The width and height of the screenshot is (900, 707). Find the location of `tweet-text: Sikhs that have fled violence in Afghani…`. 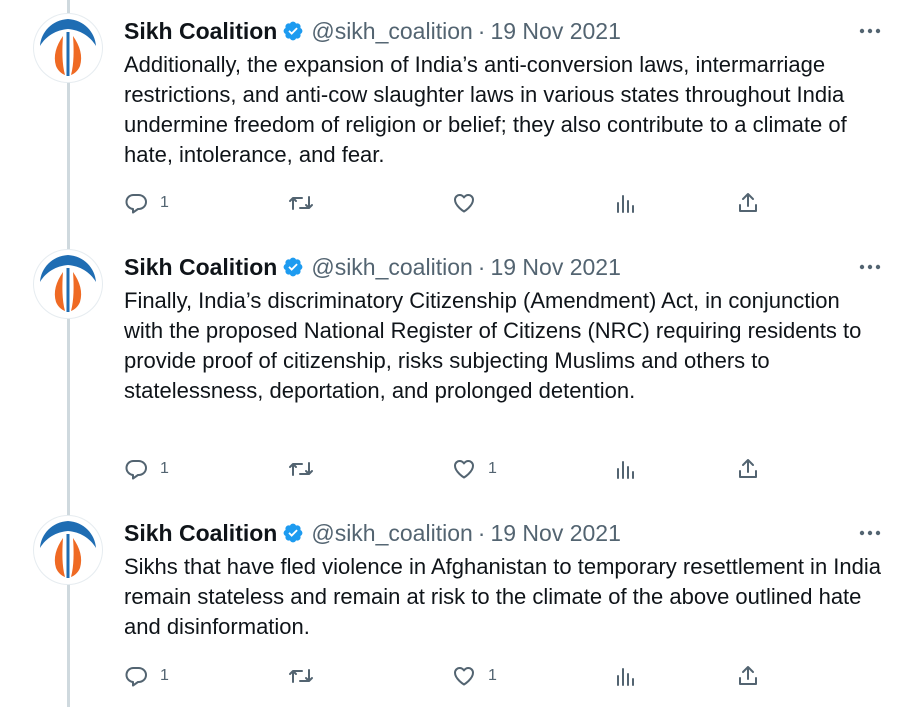

tweet-text: Sikhs that have fled violence in Afghani… is located at coordinates (502, 596).